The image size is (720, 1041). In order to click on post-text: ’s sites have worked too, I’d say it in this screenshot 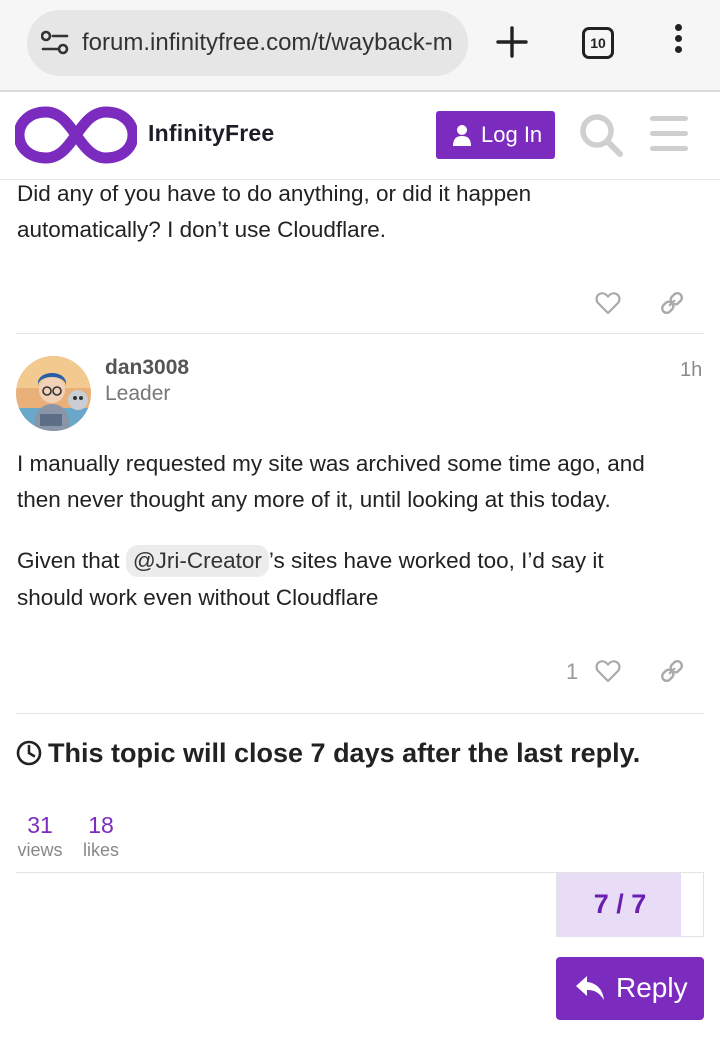, I will do `click(436, 560)`.